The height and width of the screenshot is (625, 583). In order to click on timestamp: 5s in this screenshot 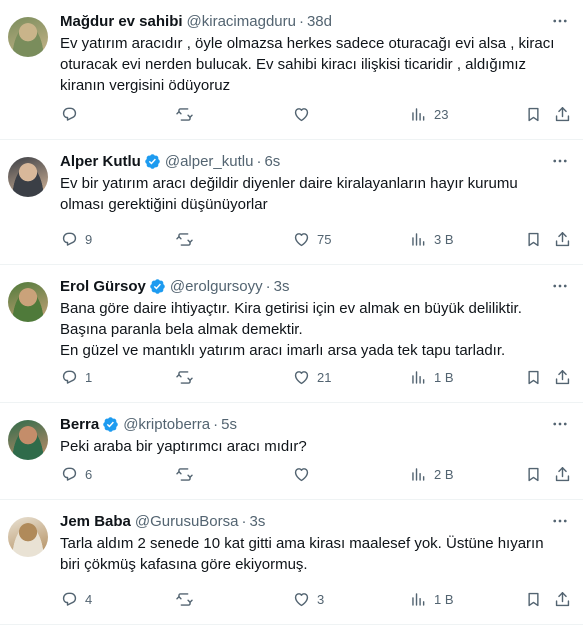, I will do `click(229, 424)`.